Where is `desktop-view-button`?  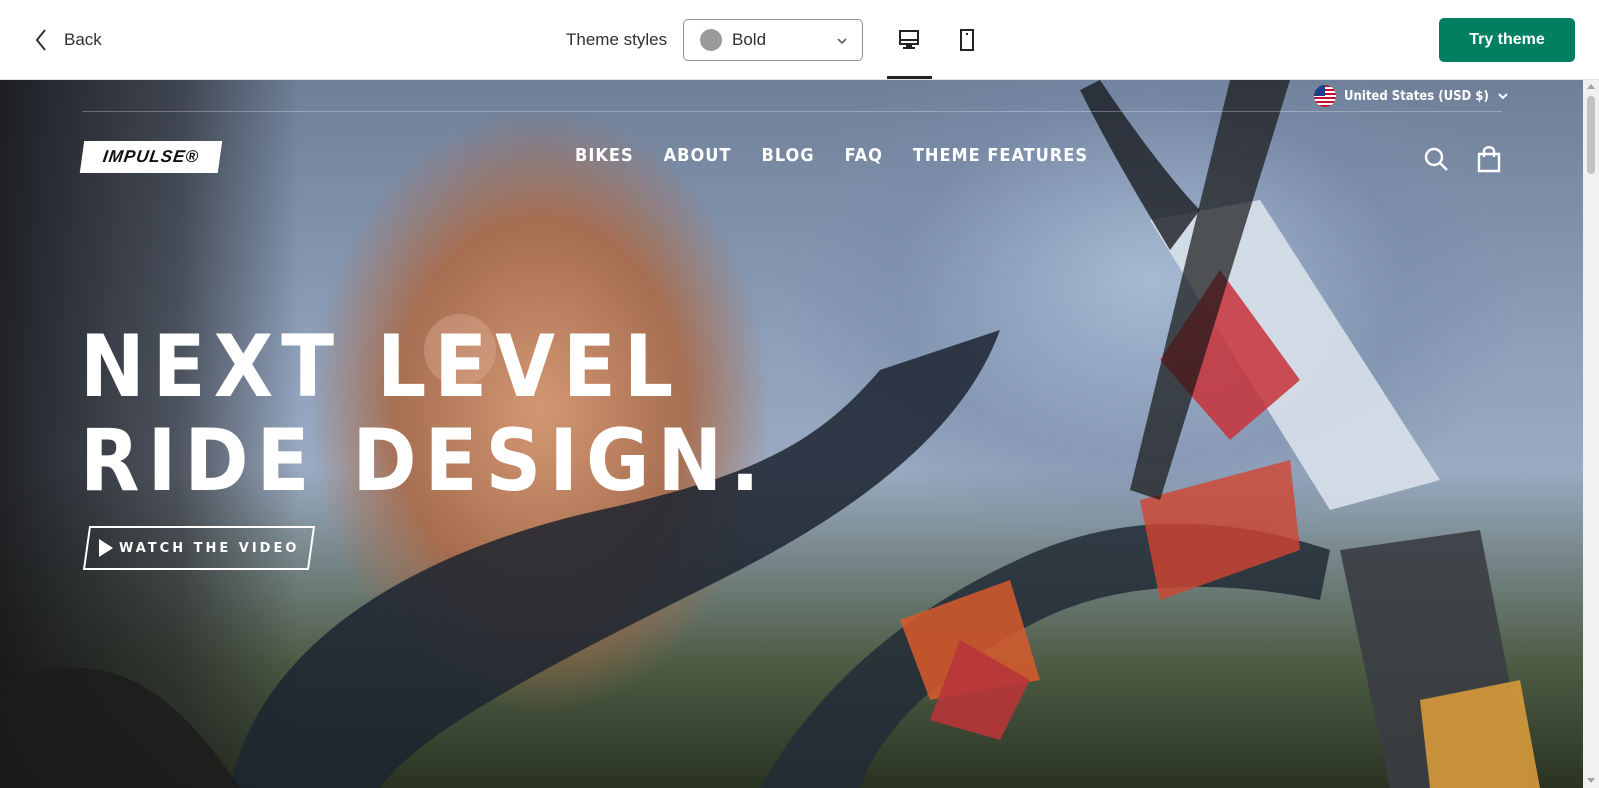
desktop-view-button is located at coordinates (909, 40).